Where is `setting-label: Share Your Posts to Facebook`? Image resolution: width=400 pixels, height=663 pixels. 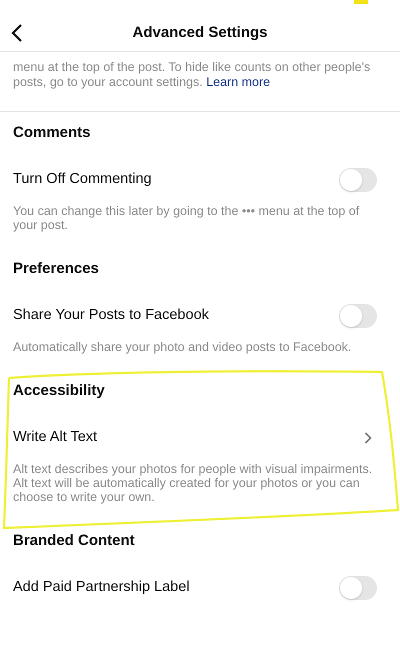 setting-label: Share Your Posts to Facebook is located at coordinates (111, 316).